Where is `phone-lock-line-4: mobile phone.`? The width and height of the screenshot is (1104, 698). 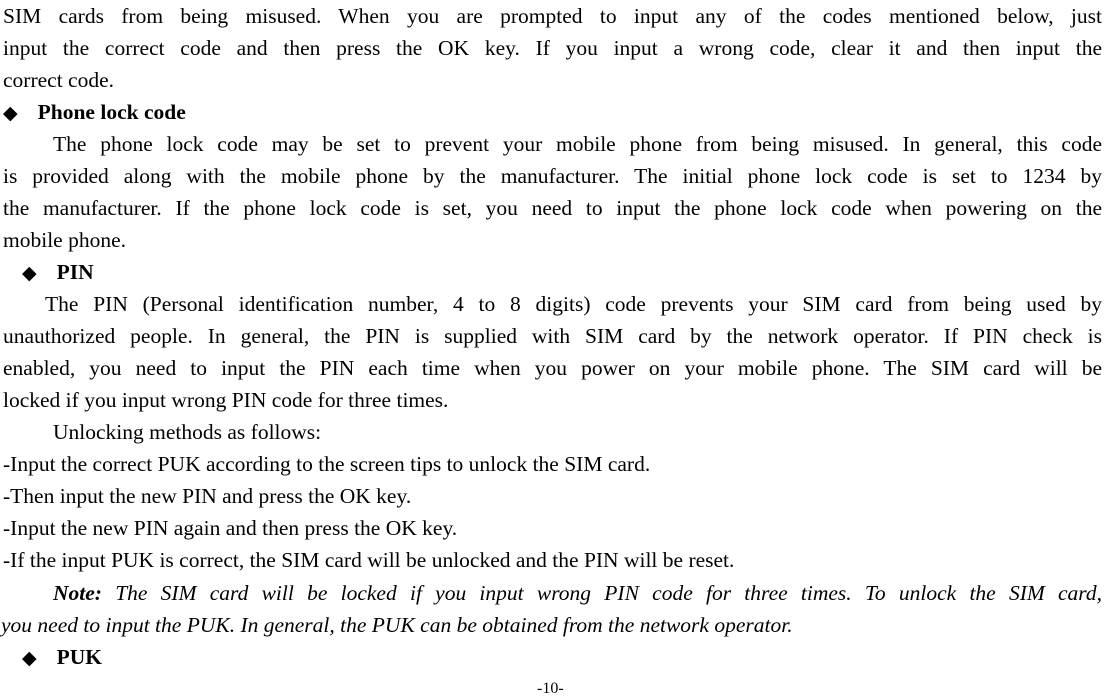 phone-lock-line-4: mobile phone. is located at coordinates (65, 240).